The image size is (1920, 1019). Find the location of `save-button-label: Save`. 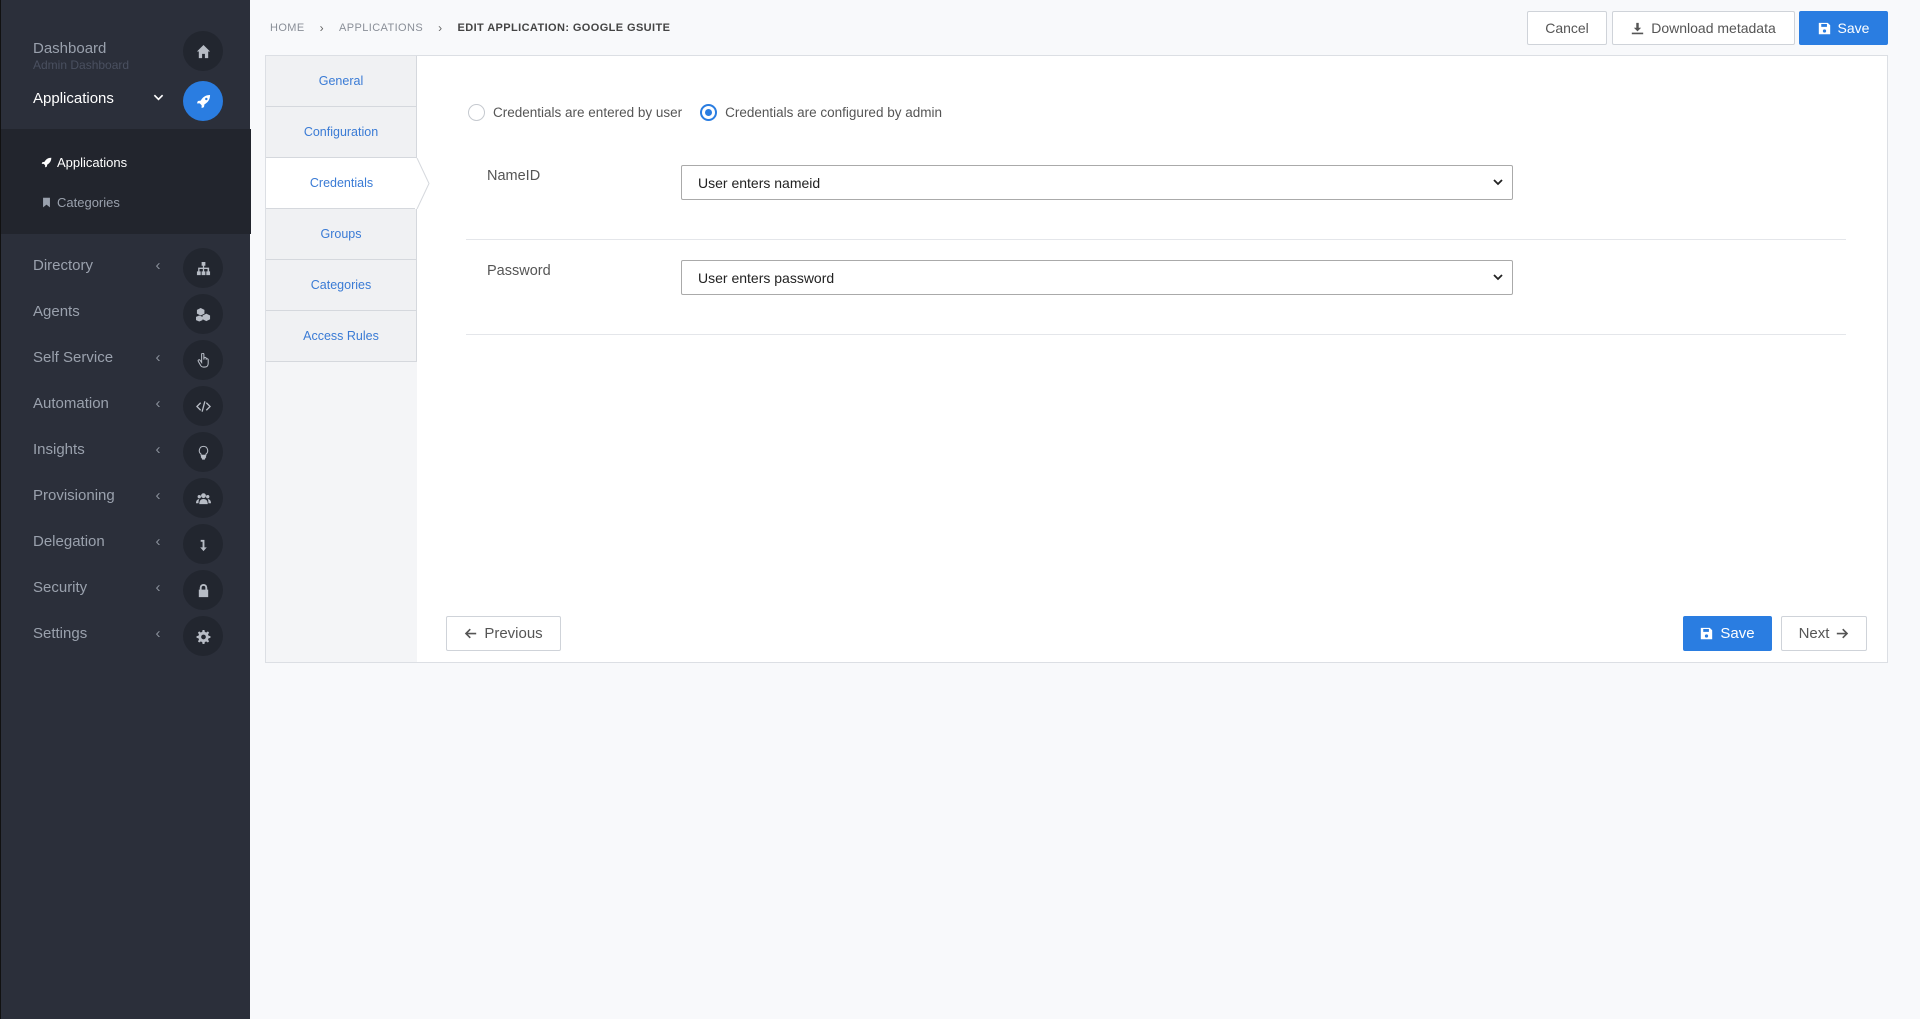

save-button-label: Save is located at coordinates (1737, 633).